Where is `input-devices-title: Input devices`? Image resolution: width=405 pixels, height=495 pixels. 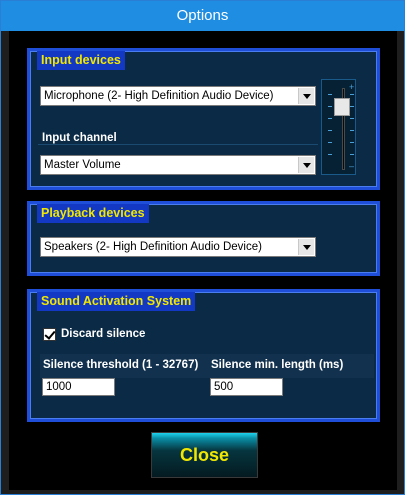 input-devices-title: Input devices is located at coordinates (81, 60).